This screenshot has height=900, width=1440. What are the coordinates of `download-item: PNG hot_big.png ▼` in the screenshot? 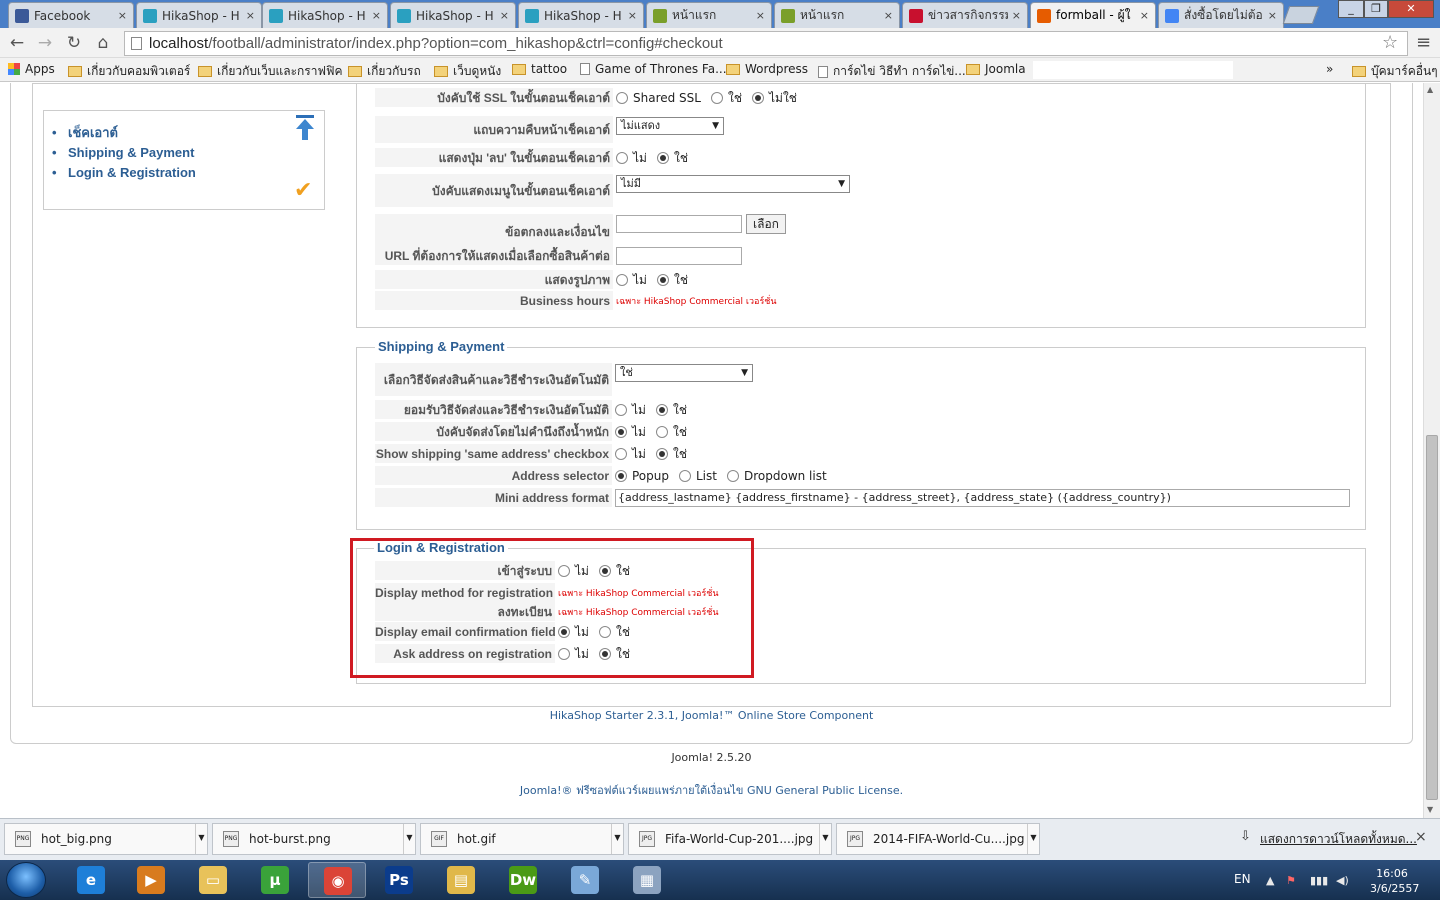 It's located at (106, 839).